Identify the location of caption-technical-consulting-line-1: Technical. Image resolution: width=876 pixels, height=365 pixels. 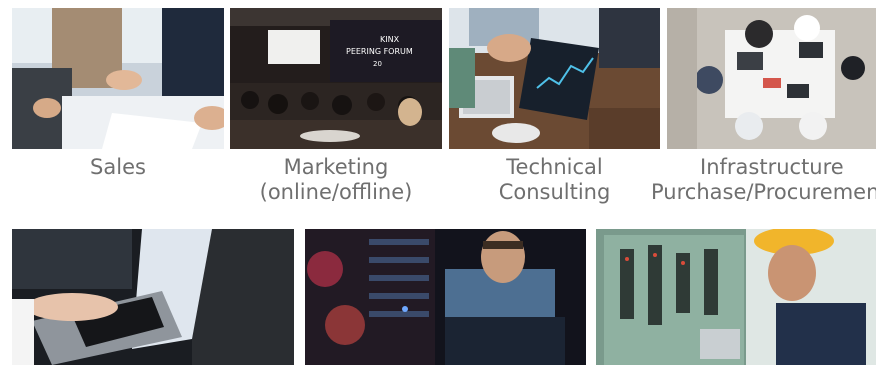
(554, 167).